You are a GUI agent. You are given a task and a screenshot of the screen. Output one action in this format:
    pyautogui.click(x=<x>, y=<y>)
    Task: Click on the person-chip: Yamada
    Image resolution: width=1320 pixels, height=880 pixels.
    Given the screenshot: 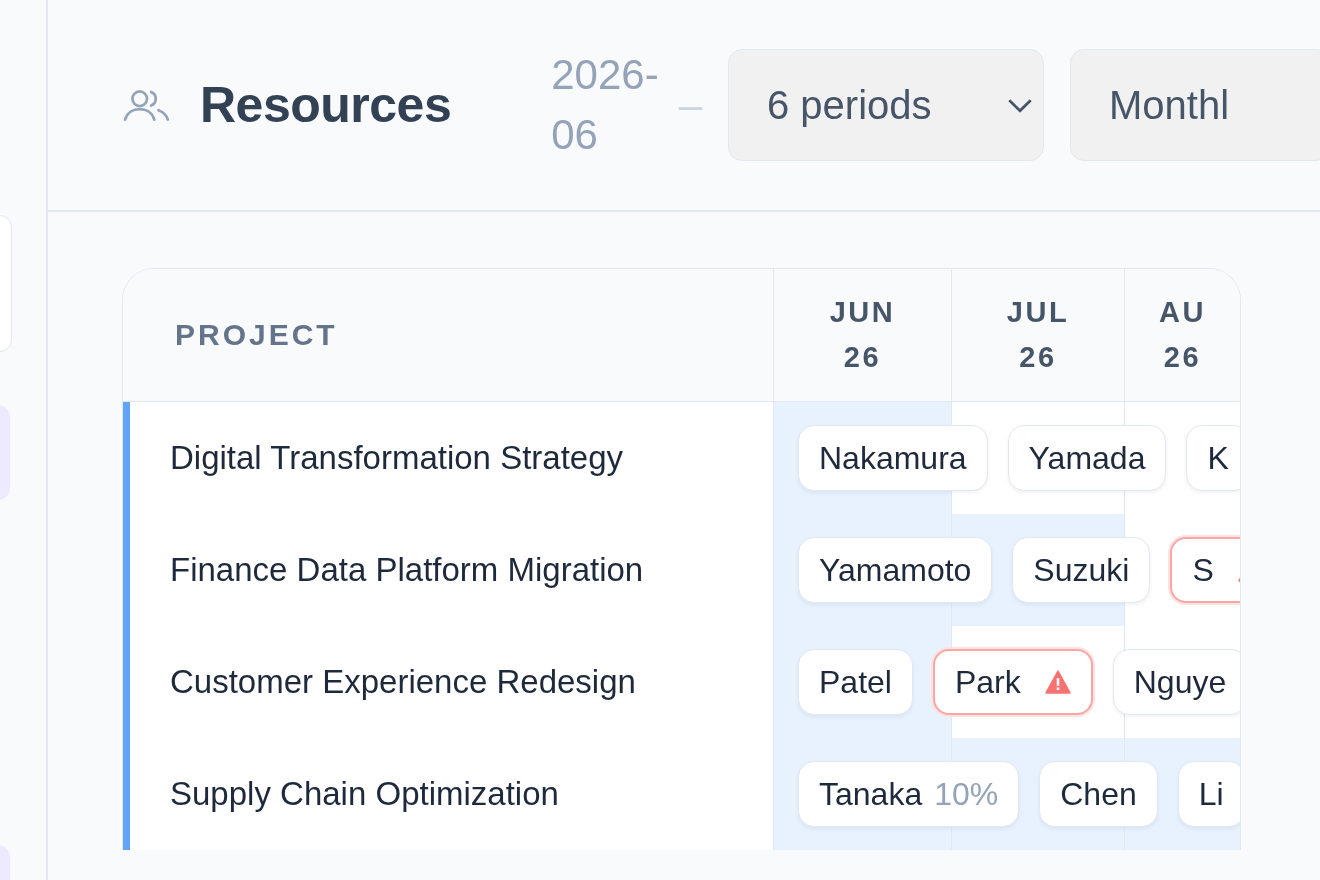 What is the action you would take?
    pyautogui.click(x=1087, y=458)
    